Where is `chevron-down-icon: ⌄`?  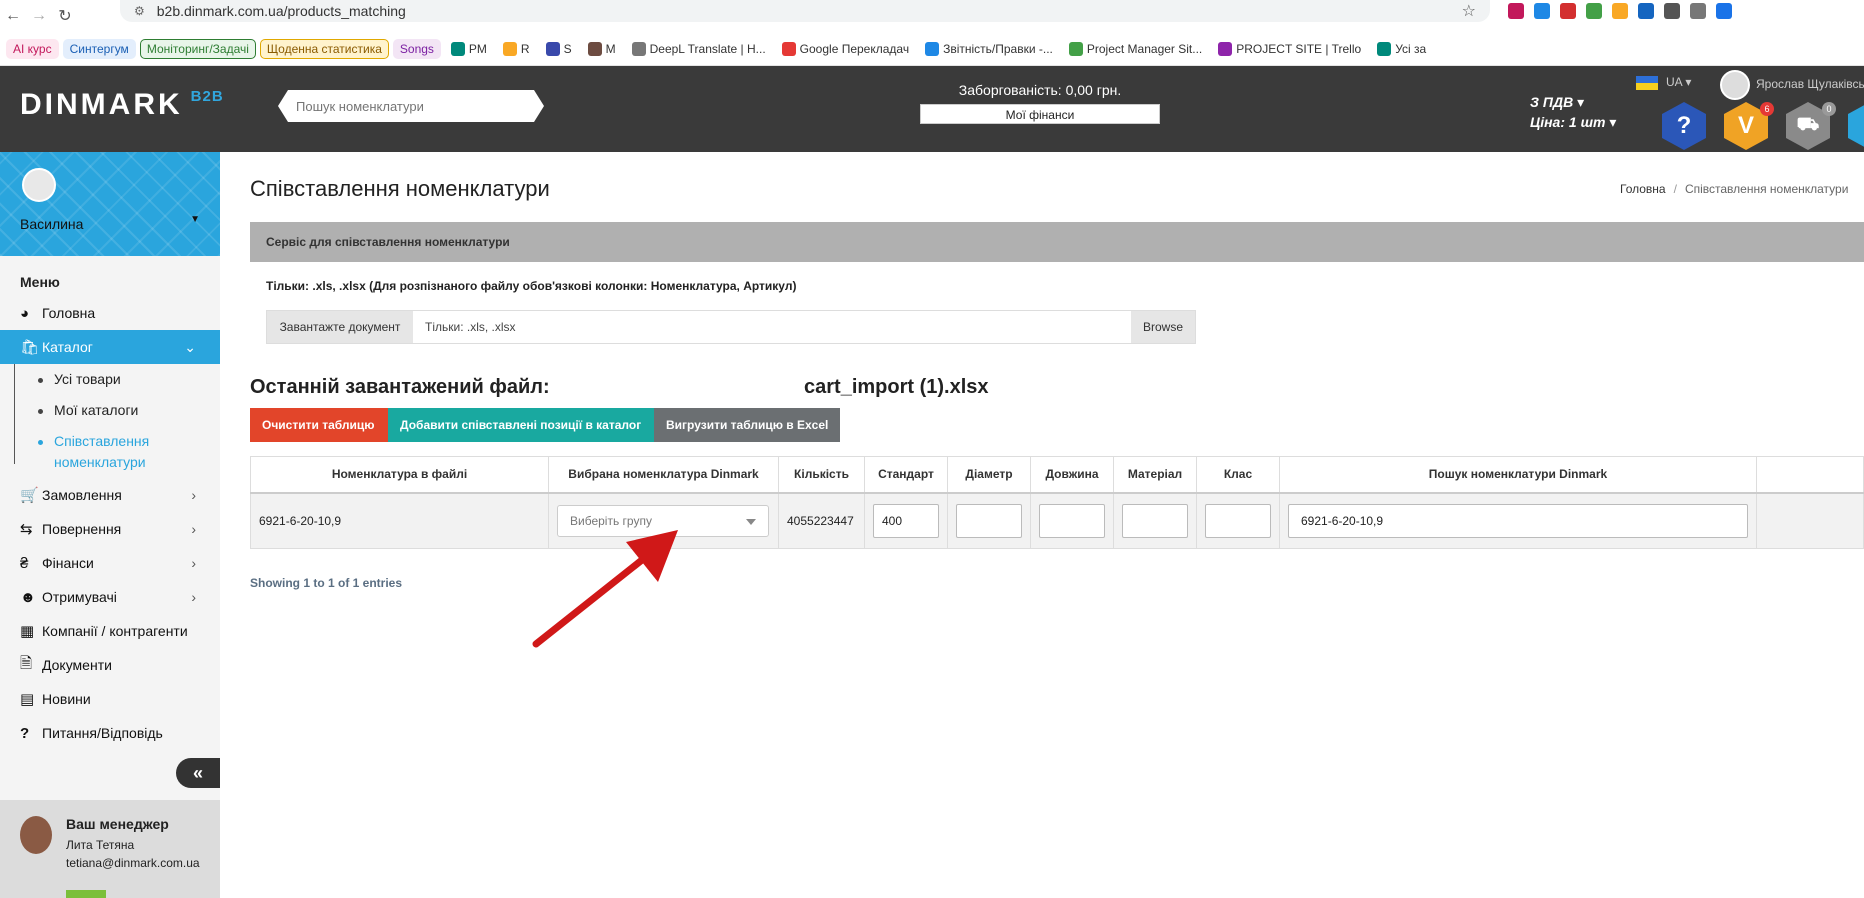 chevron-down-icon: ⌄ is located at coordinates (190, 346).